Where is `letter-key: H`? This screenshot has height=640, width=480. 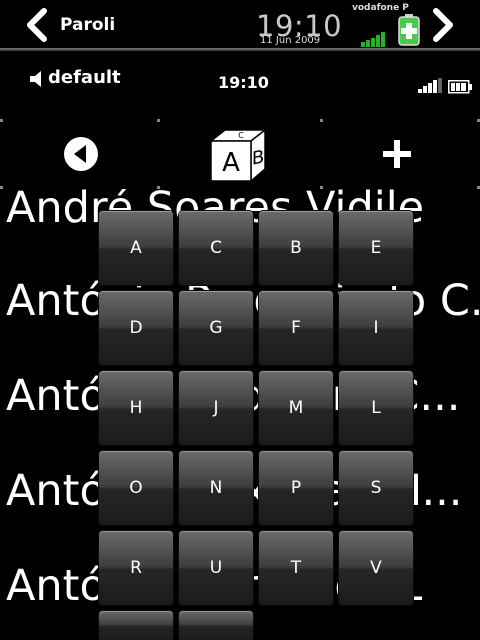 letter-key: H is located at coordinates (136, 408).